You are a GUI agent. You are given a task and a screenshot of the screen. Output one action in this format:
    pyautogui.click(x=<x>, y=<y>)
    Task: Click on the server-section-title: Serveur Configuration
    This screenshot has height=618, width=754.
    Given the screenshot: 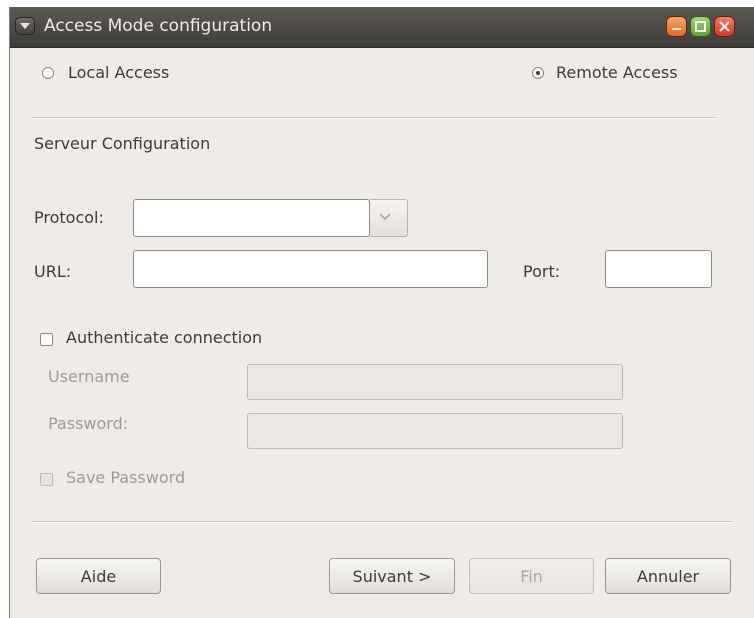 What is the action you would take?
    pyautogui.click(x=122, y=143)
    